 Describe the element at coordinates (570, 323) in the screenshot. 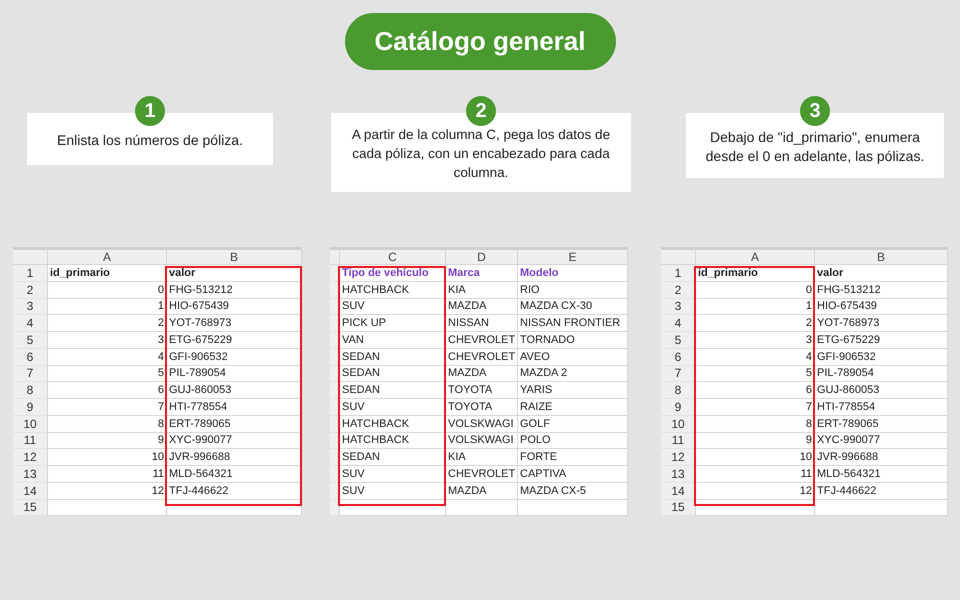

I see `table-cell: NISSAN FRONTIER` at that location.